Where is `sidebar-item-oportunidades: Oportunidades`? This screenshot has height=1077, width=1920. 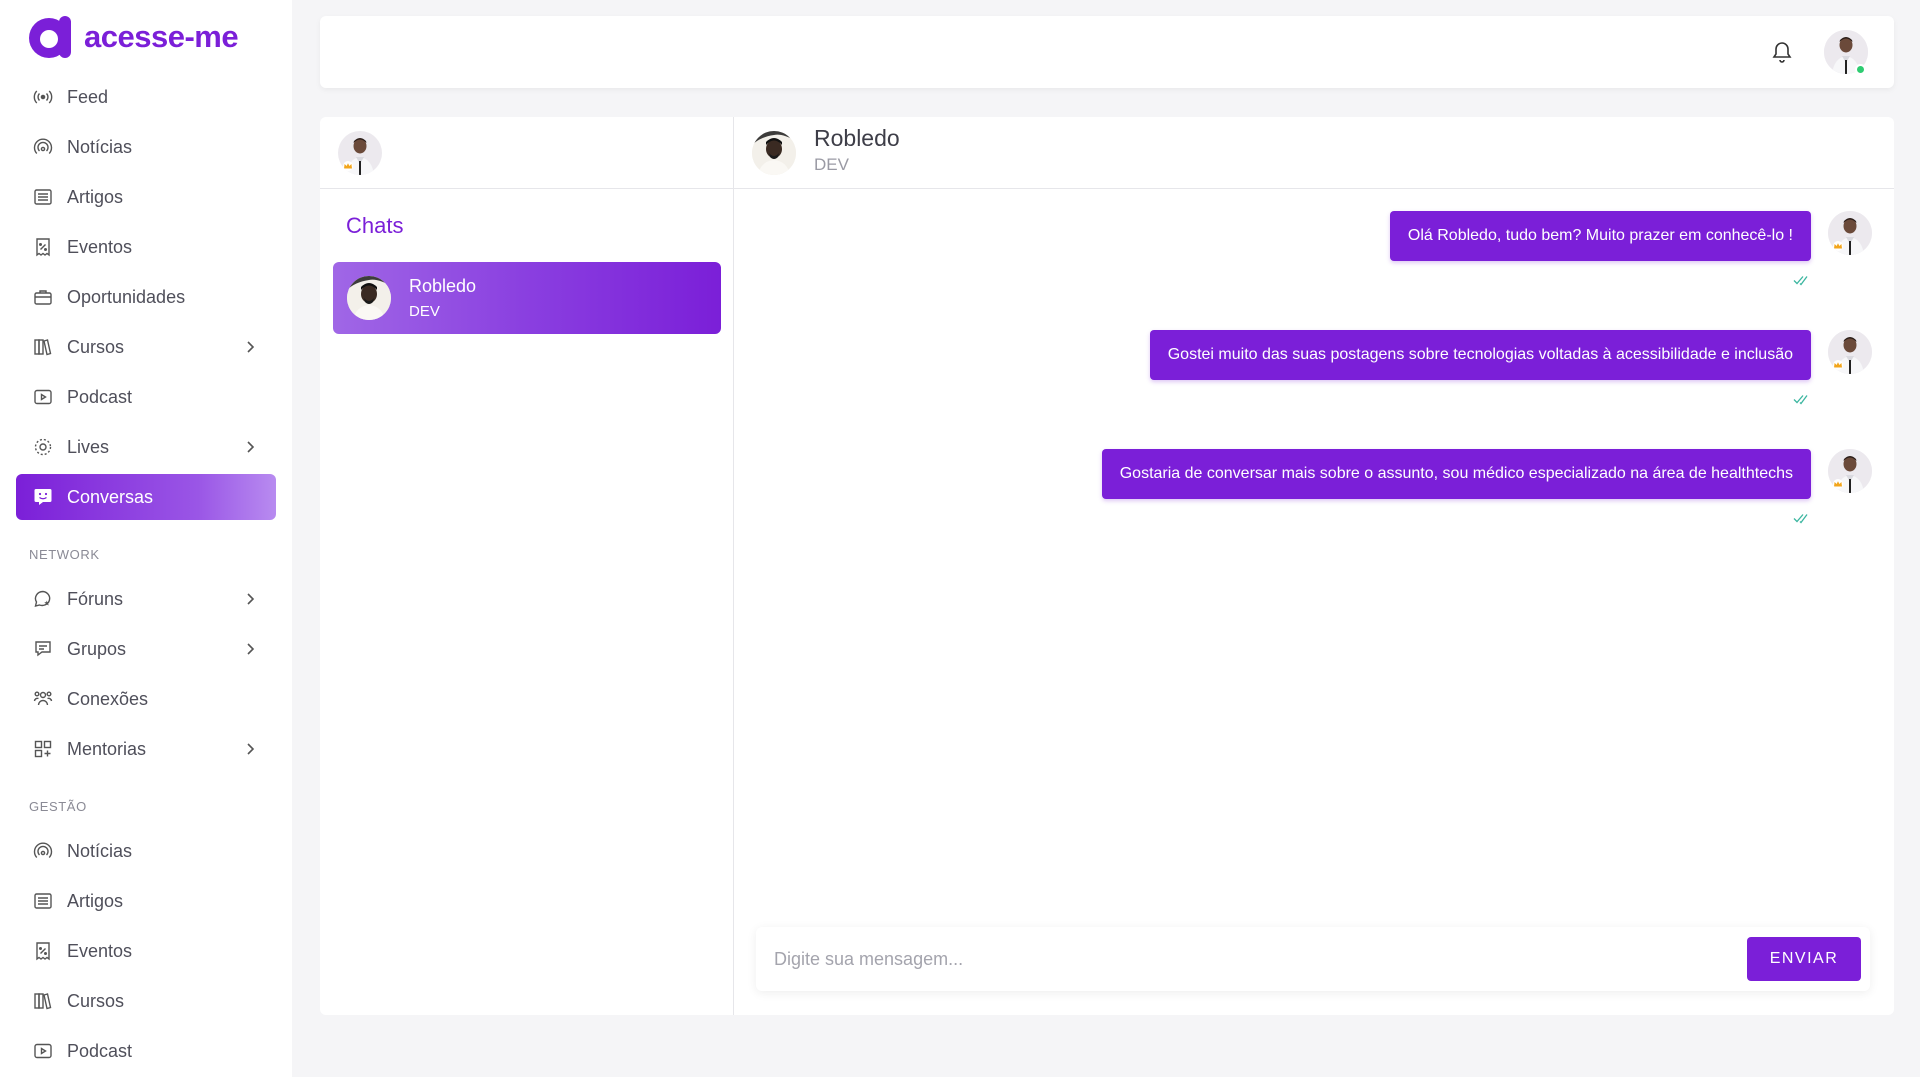
sidebar-item-oportunidades: Oportunidades is located at coordinates (146, 297).